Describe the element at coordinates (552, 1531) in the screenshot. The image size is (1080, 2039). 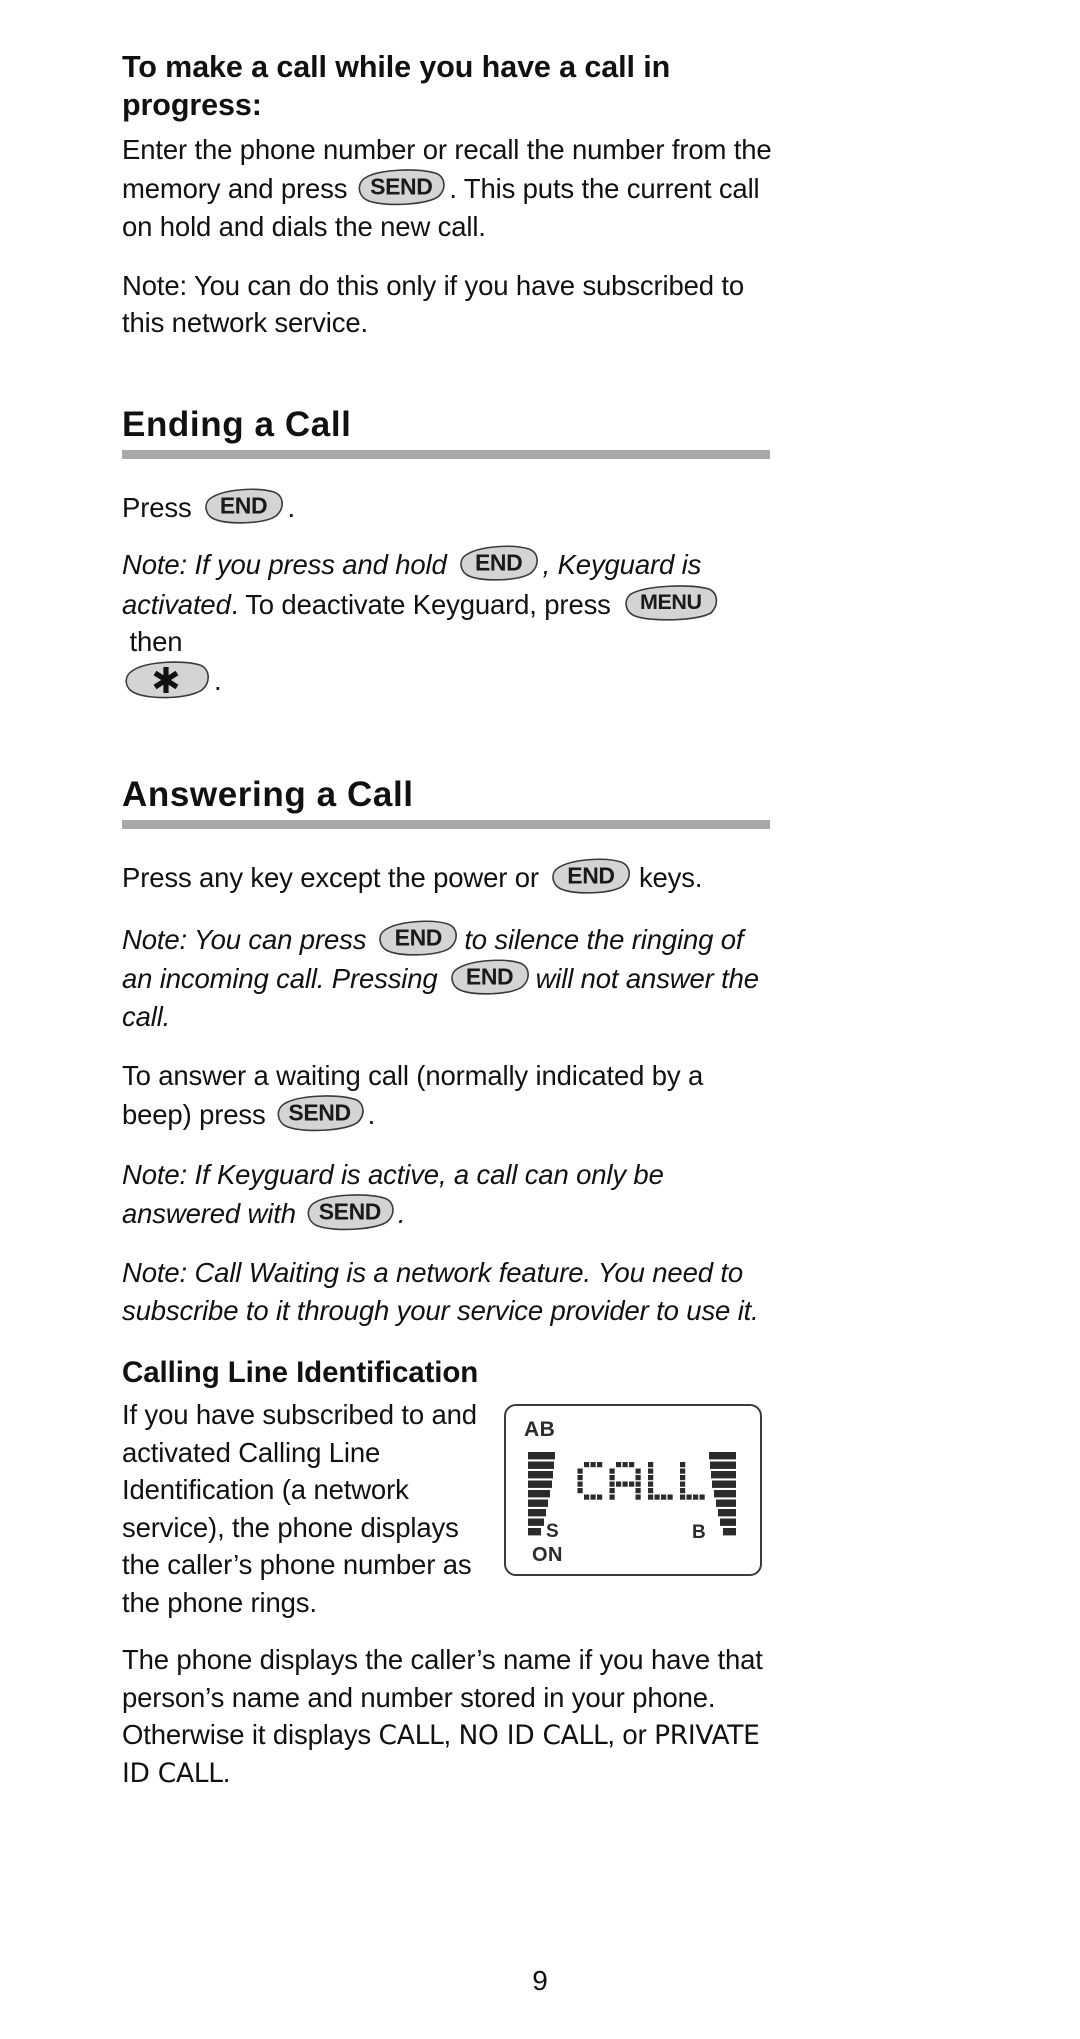
I see `svg-text: S` at that location.